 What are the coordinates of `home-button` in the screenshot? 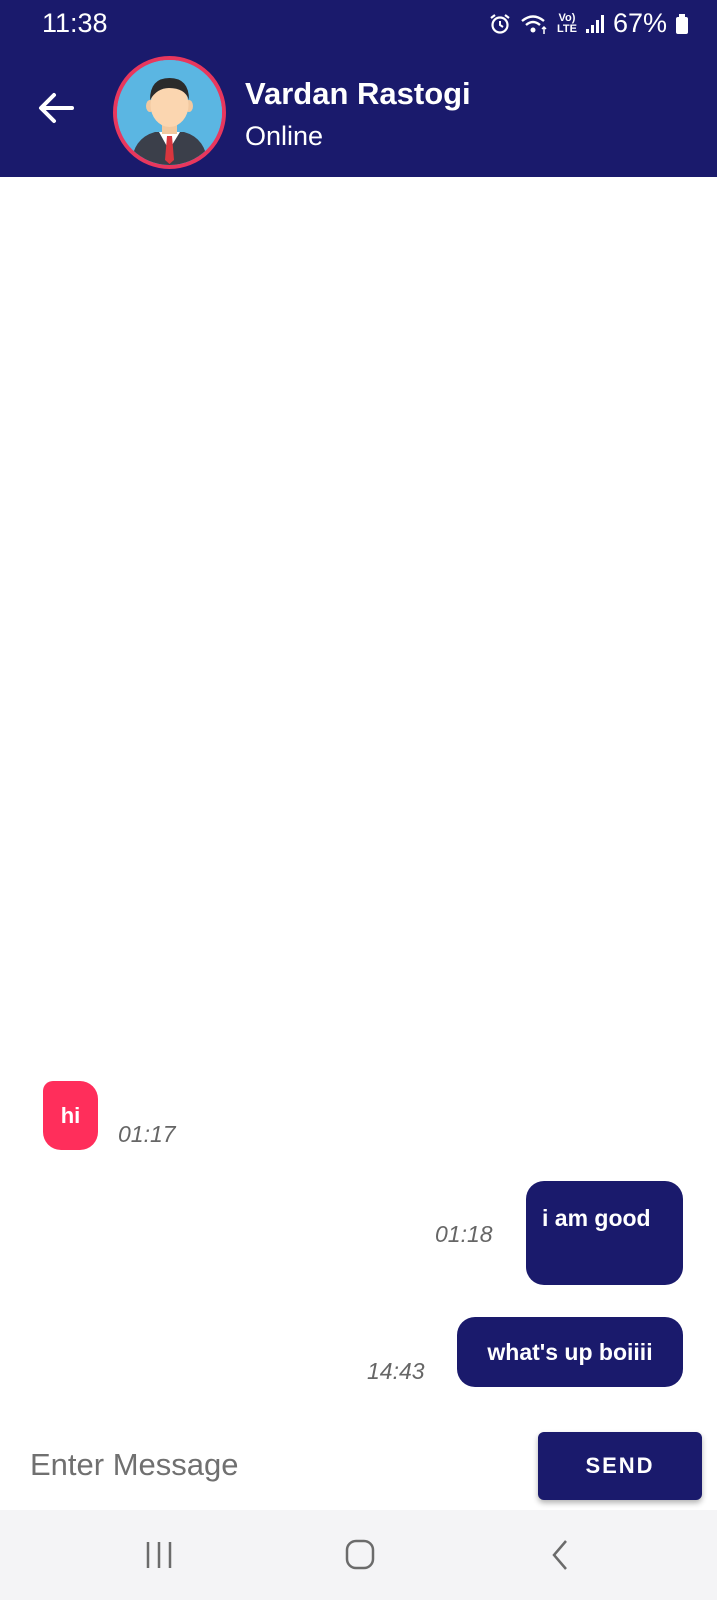 It's located at (360, 1555).